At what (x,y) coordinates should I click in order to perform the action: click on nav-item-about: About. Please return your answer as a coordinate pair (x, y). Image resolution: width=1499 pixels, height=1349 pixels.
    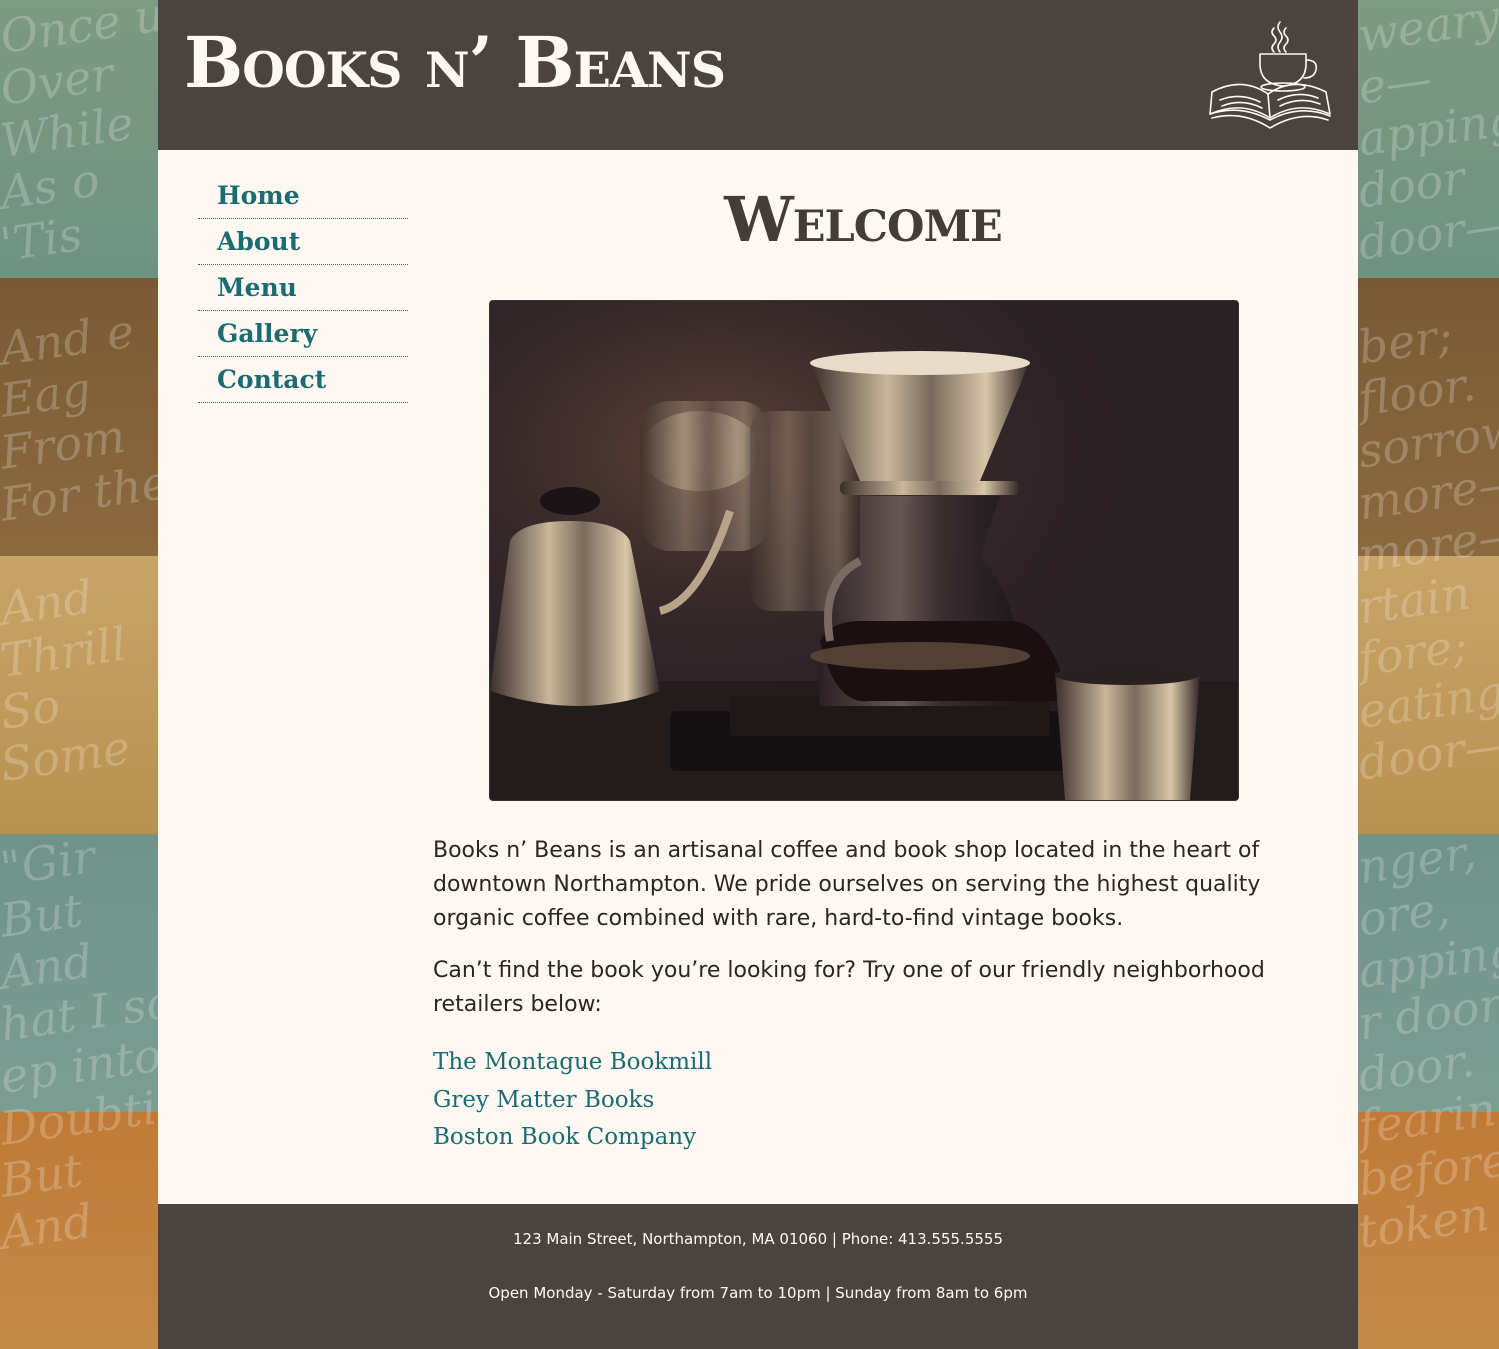
    Looking at the image, I should click on (303, 242).